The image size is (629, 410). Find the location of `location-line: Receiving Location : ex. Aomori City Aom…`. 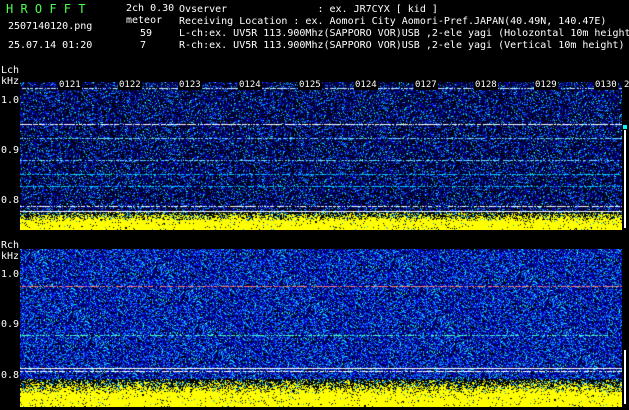

location-line: Receiving Location : ex. Aomori City Aom… is located at coordinates (393, 21).